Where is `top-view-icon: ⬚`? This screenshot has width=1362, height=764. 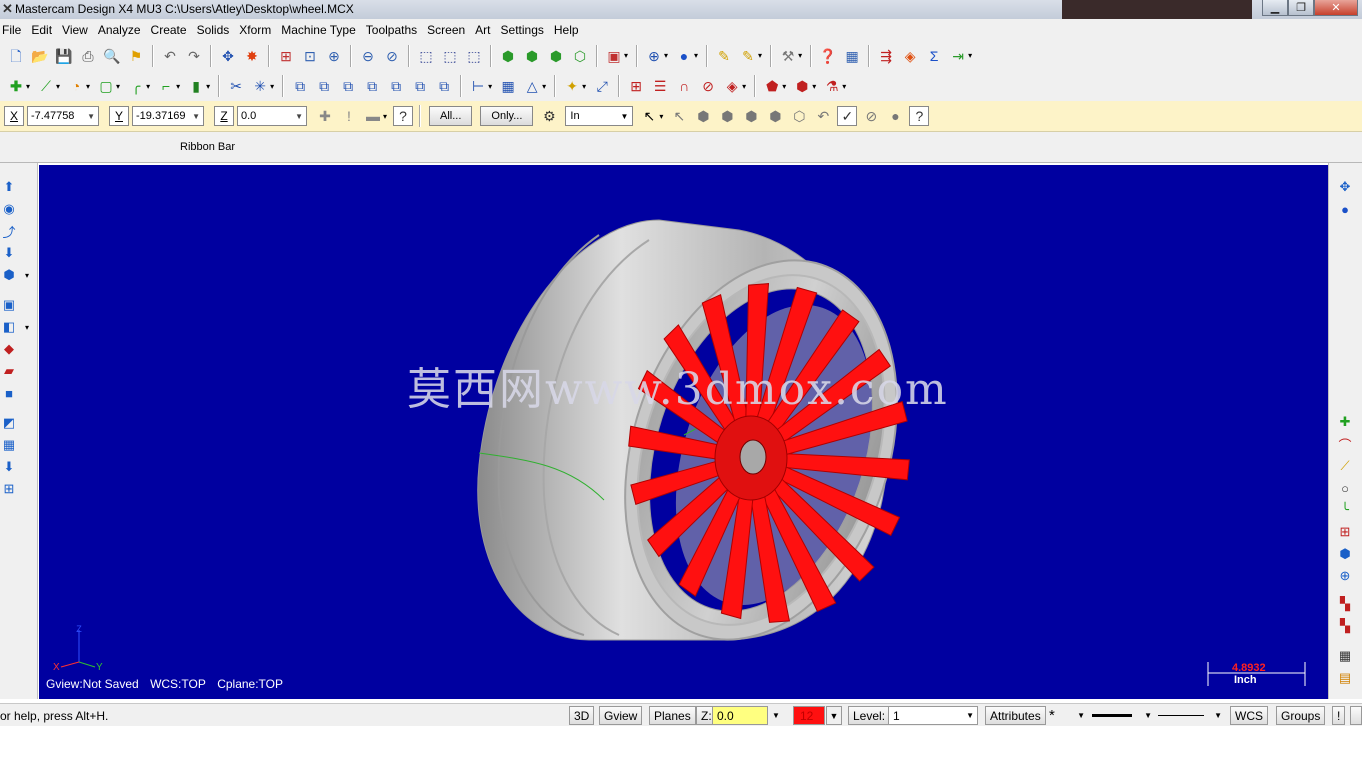
top-view-icon: ⬚ is located at coordinates (426, 56).